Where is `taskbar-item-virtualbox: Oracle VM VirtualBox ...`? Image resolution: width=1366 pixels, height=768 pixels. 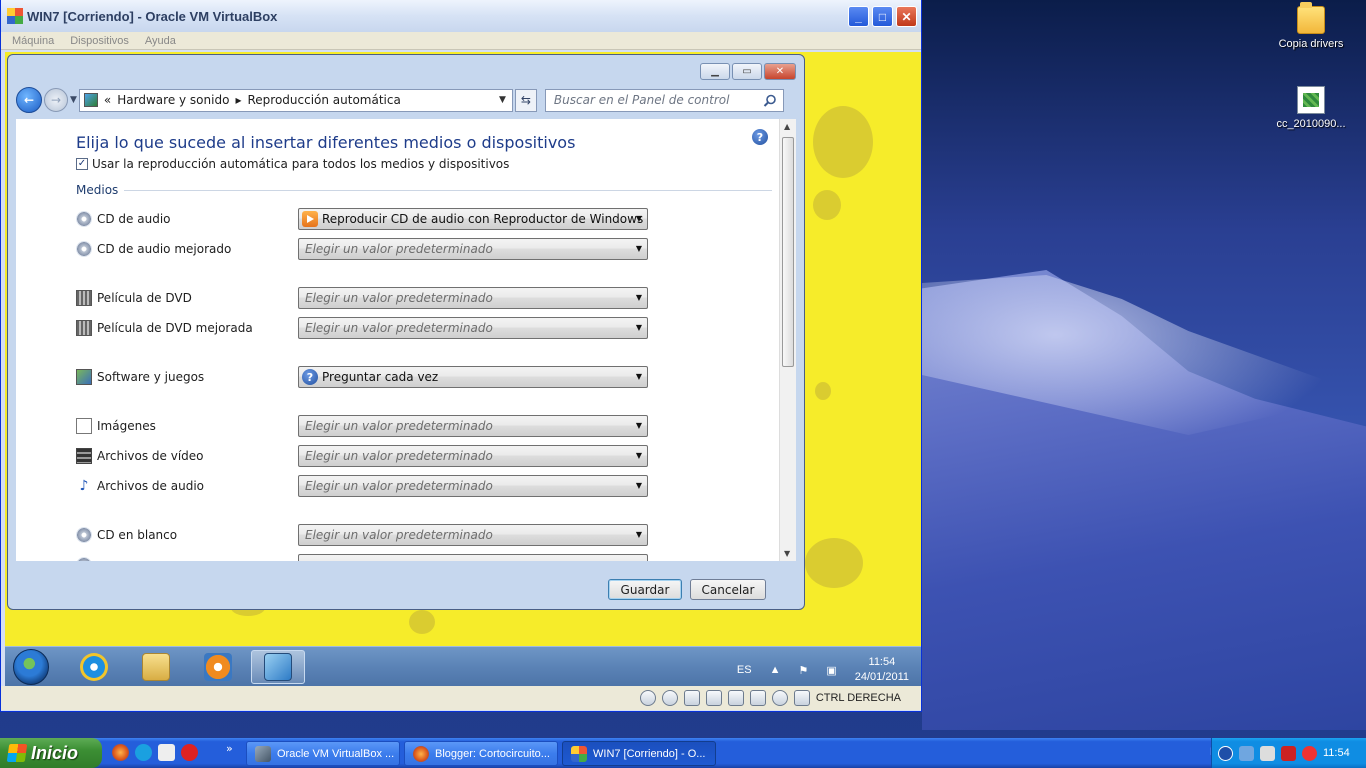
taskbar-item-virtualbox: Oracle VM VirtualBox ... is located at coordinates (323, 753).